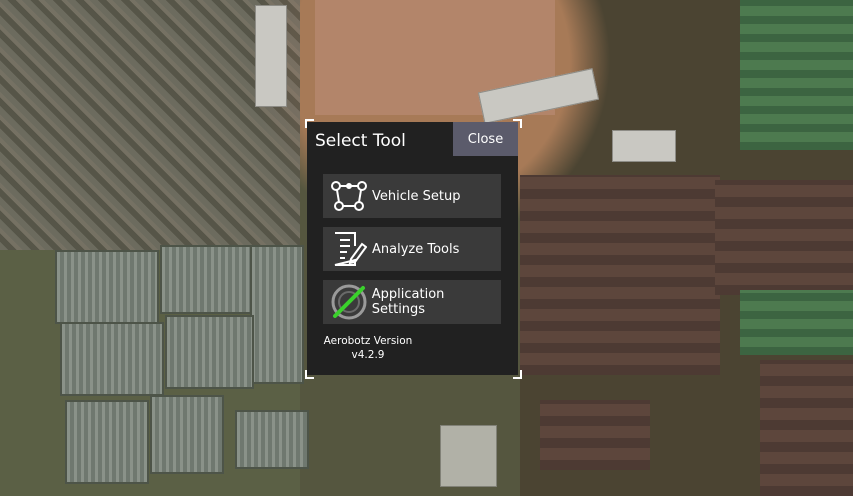 The height and width of the screenshot is (496, 853). Describe the element at coordinates (360, 141) in the screenshot. I see `dialog-title: Select Tool` at that location.